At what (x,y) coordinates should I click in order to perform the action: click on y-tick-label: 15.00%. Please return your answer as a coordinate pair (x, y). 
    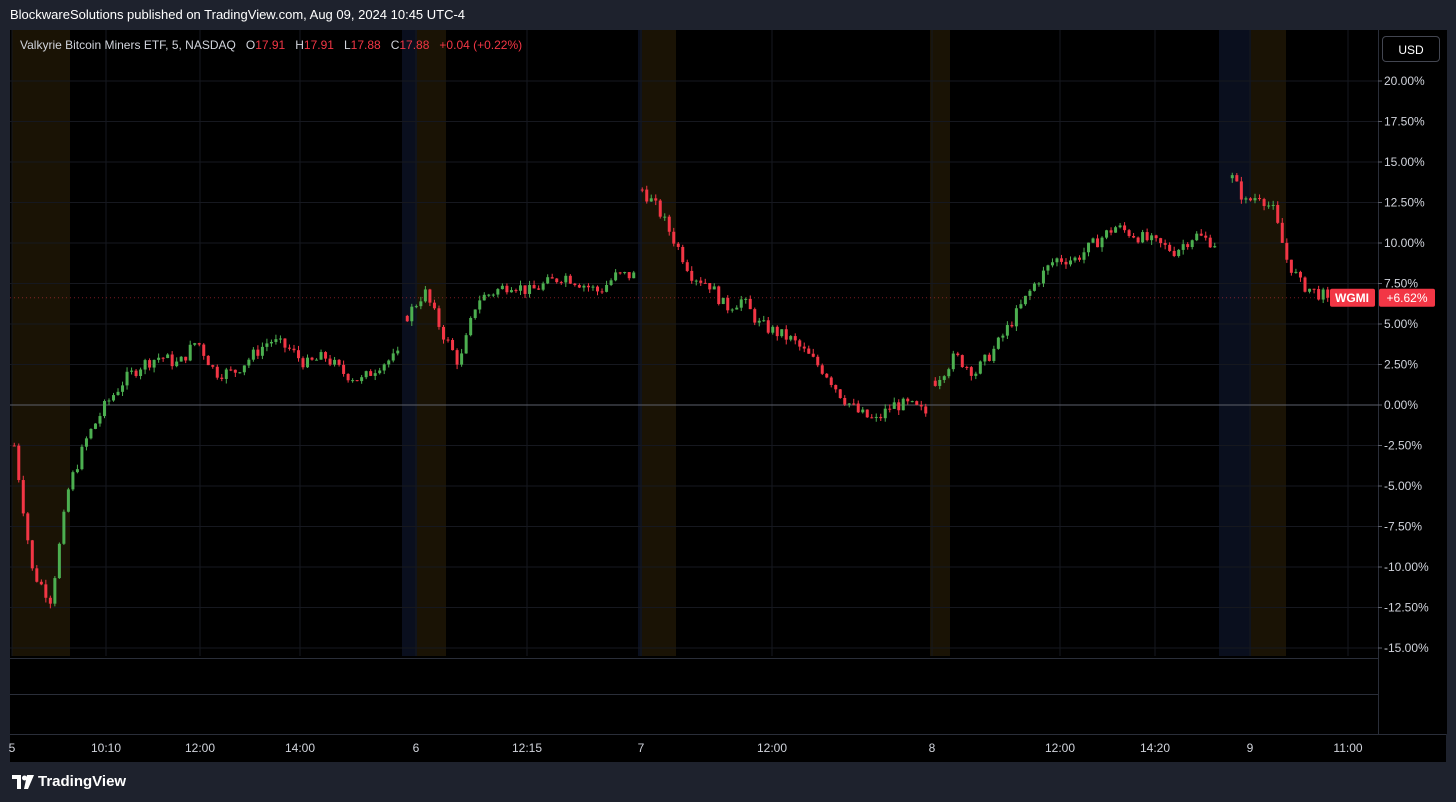
    Looking at the image, I should click on (1404, 162).